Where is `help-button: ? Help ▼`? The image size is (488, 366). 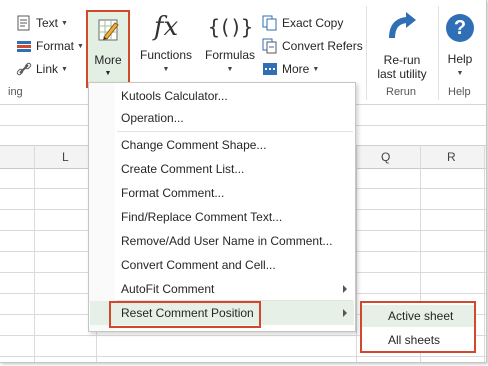 help-button: ? Help ▼ is located at coordinates (460, 45).